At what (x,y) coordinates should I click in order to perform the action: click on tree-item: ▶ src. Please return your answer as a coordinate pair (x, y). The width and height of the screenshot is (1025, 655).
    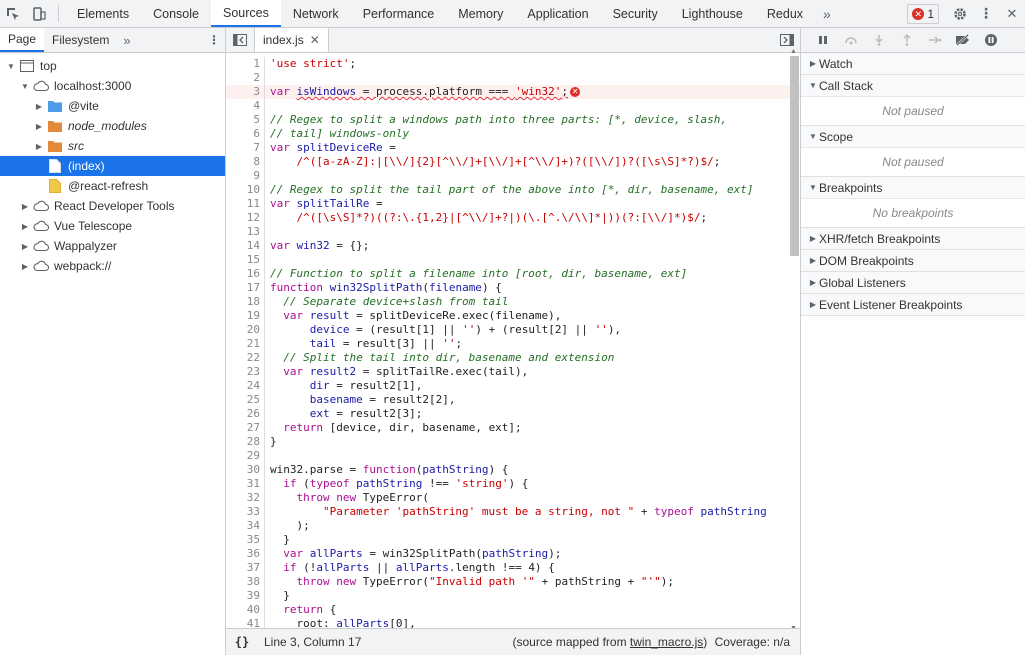
    Looking at the image, I should click on (112, 146).